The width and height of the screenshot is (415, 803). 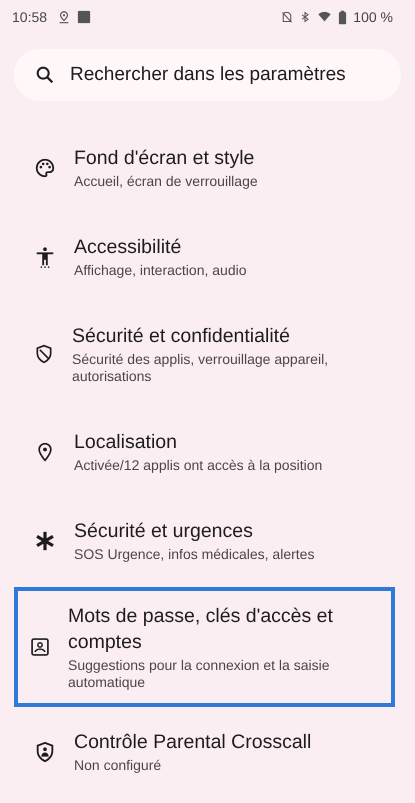 I want to click on wifi-icon, so click(x=324, y=17).